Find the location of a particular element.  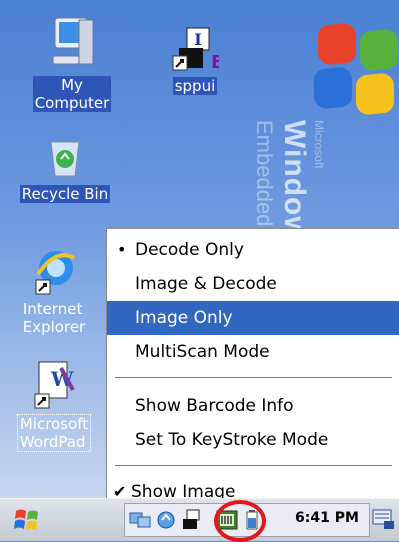

menu-item-show-barcode-info: Show Barcode Info is located at coordinates (253, 406).